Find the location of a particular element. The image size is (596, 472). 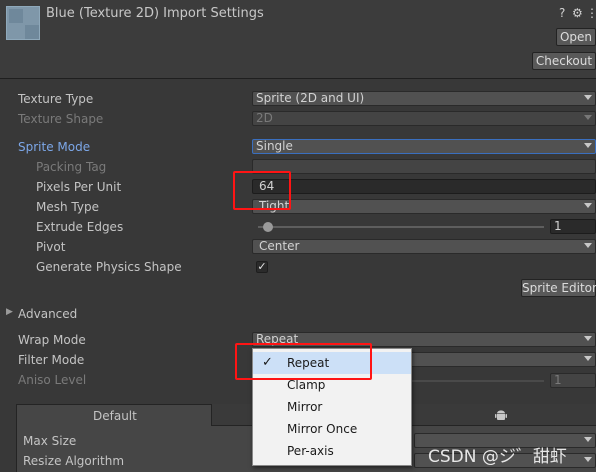

sprite-mode-value: Single is located at coordinates (274, 146).